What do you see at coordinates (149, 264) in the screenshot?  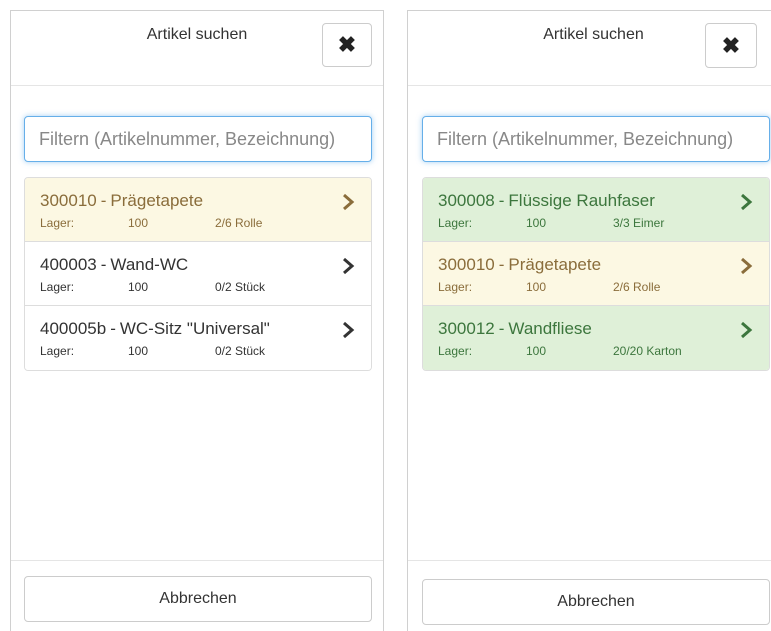 I see `article-name: Wand-WC` at bounding box center [149, 264].